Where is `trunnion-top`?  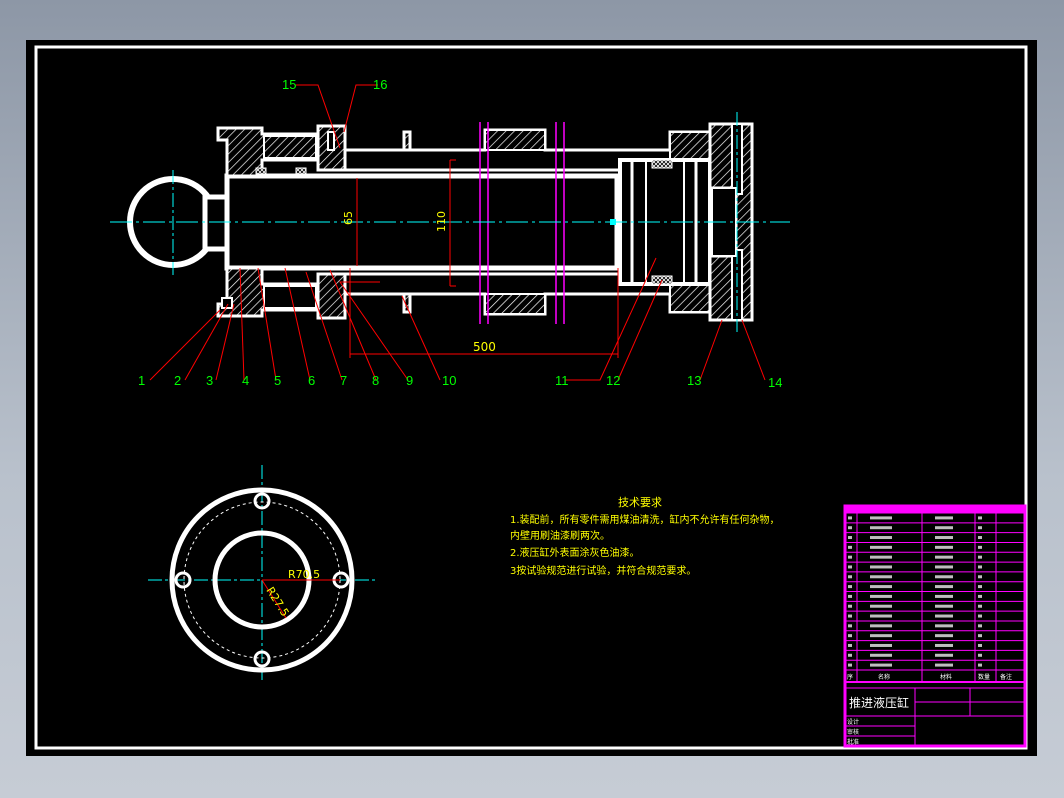 trunnion-top is located at coordinates (515, 140).